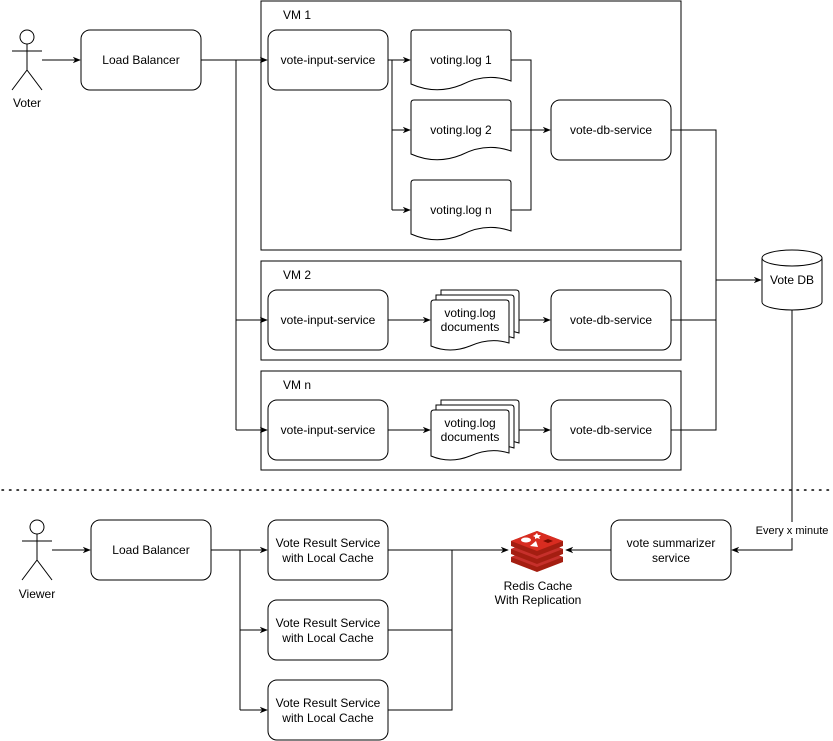 This screenshot has width=833, height=741. I want to click on vote-db-cylinder-icon: Vote DB, so click(792, 280).